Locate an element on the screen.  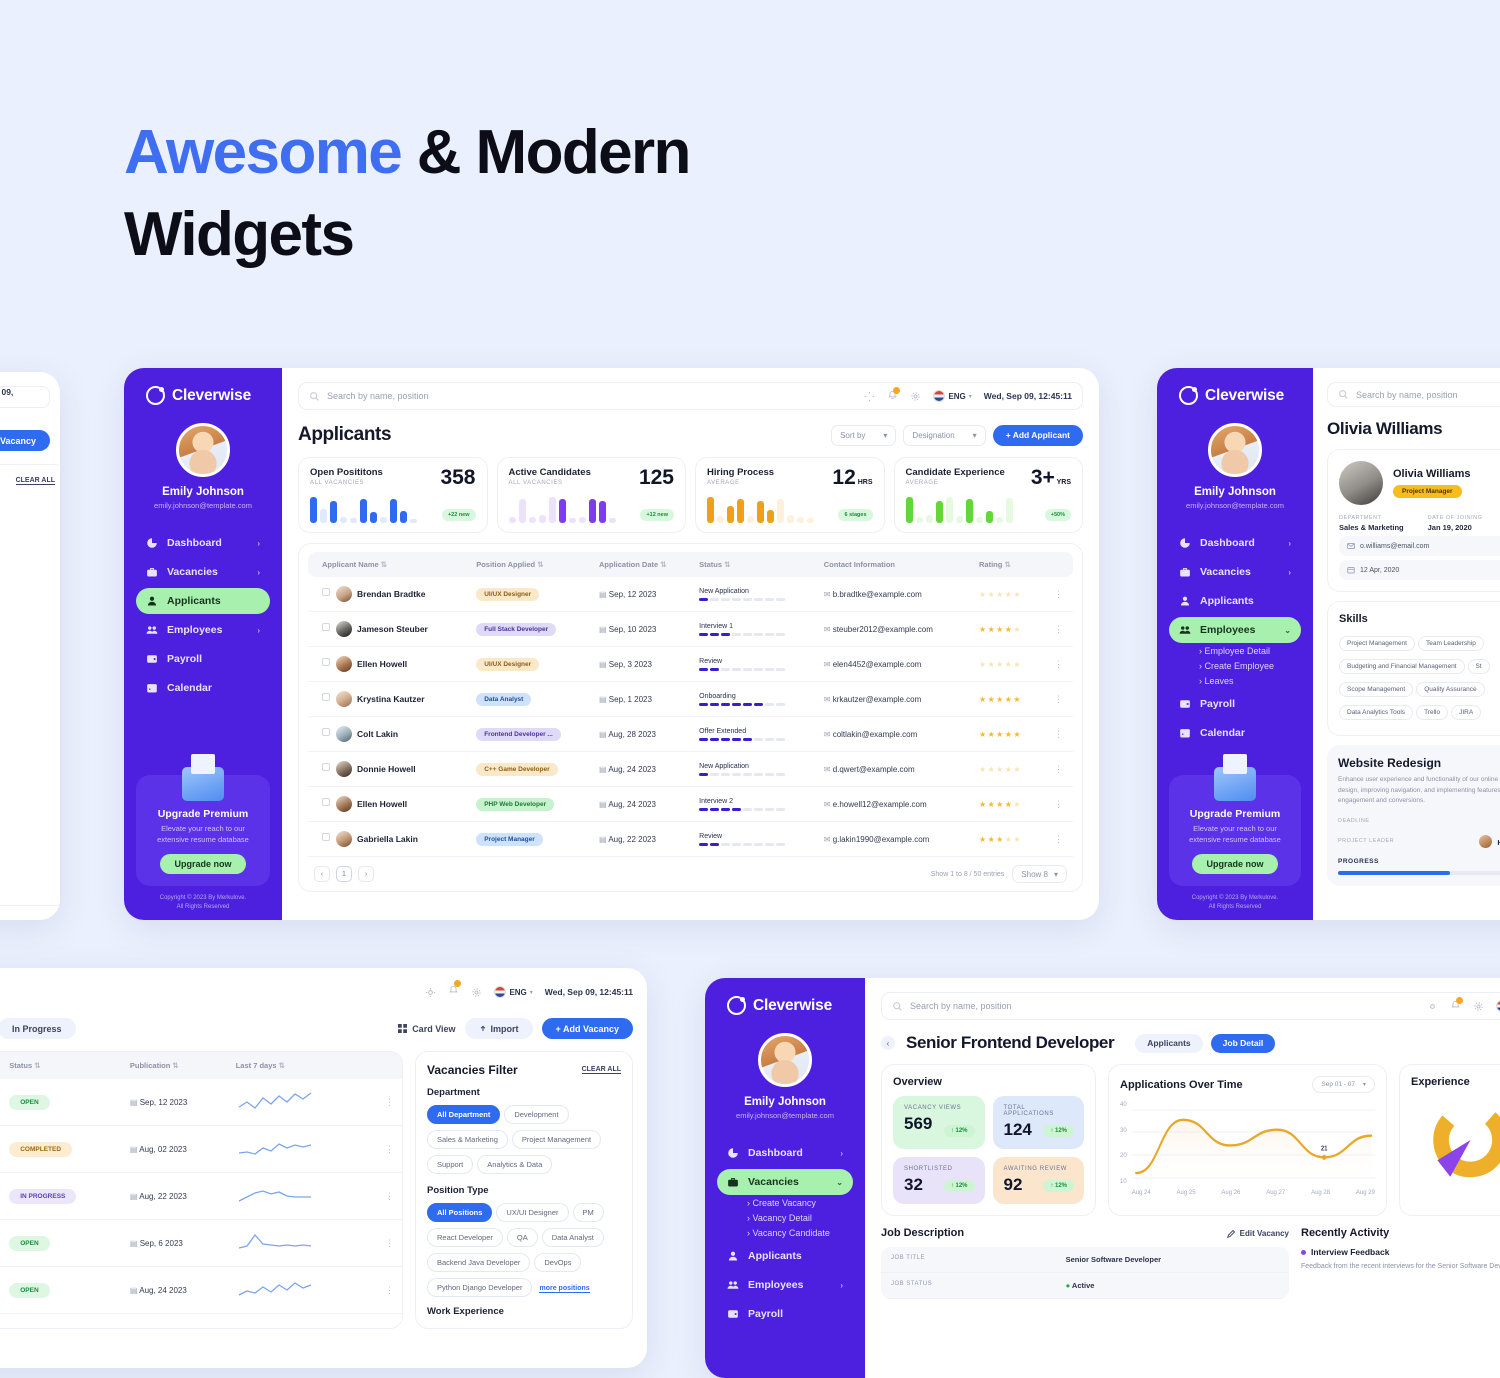
next-page-button: › is located at coordinates (366, 874).